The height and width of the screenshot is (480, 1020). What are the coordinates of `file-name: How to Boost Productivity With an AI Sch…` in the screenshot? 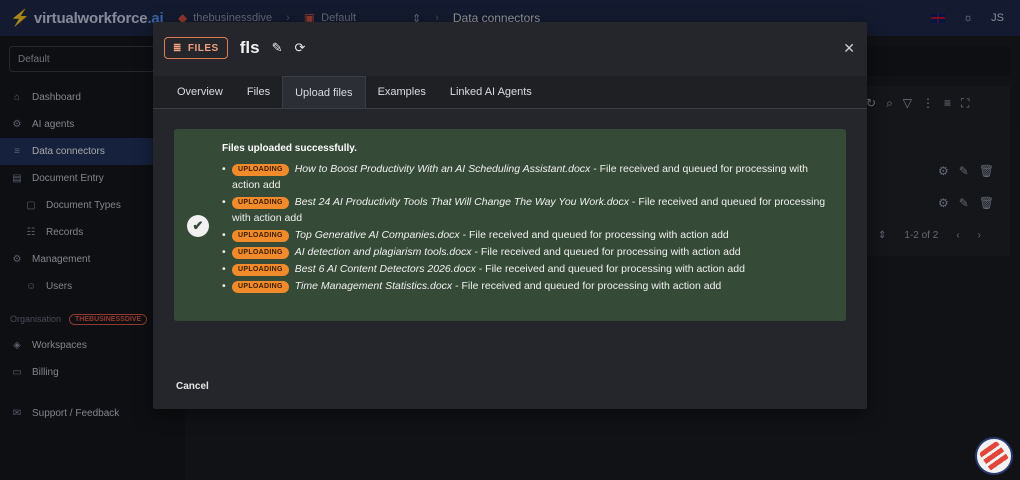 It's located at (442, 169).